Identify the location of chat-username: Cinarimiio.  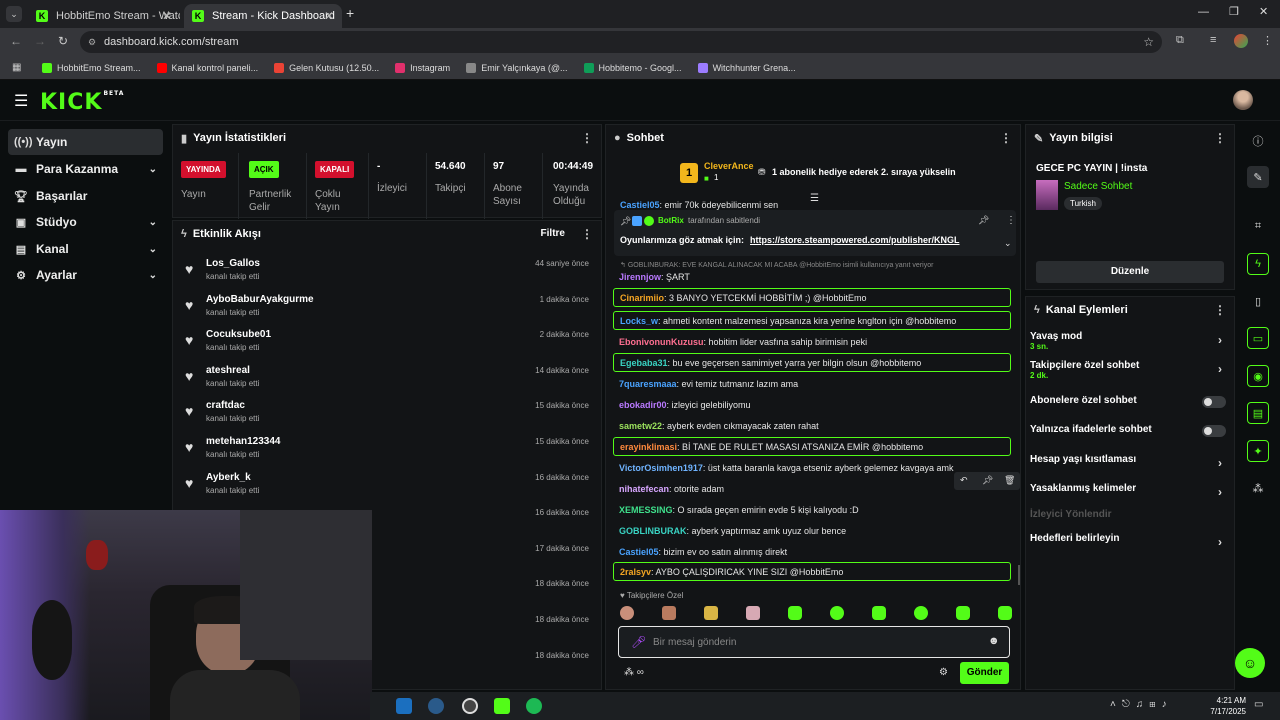
(642, 298).